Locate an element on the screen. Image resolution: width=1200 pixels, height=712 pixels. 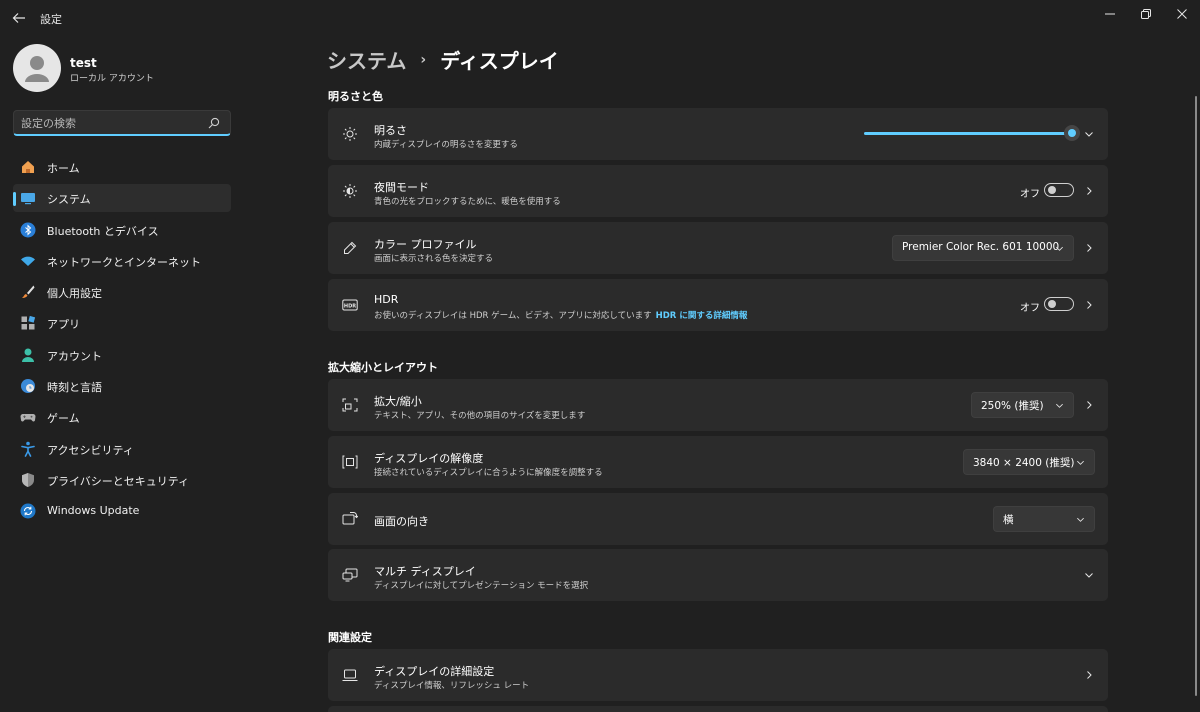
sidebar-item-label: 個人用設定 is located at coordinates (74, 294).